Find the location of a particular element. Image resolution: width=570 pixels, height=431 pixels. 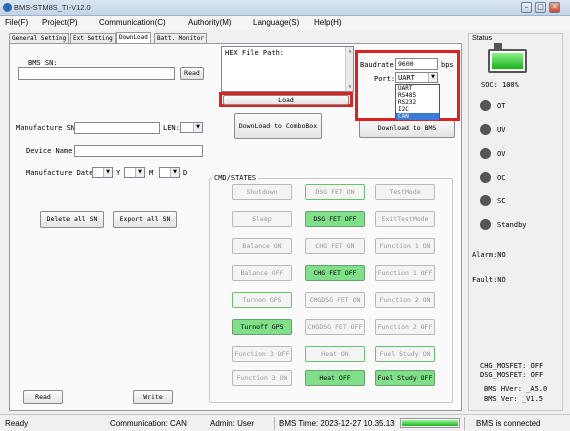

day-label: D is located at coordinates (185, 173).